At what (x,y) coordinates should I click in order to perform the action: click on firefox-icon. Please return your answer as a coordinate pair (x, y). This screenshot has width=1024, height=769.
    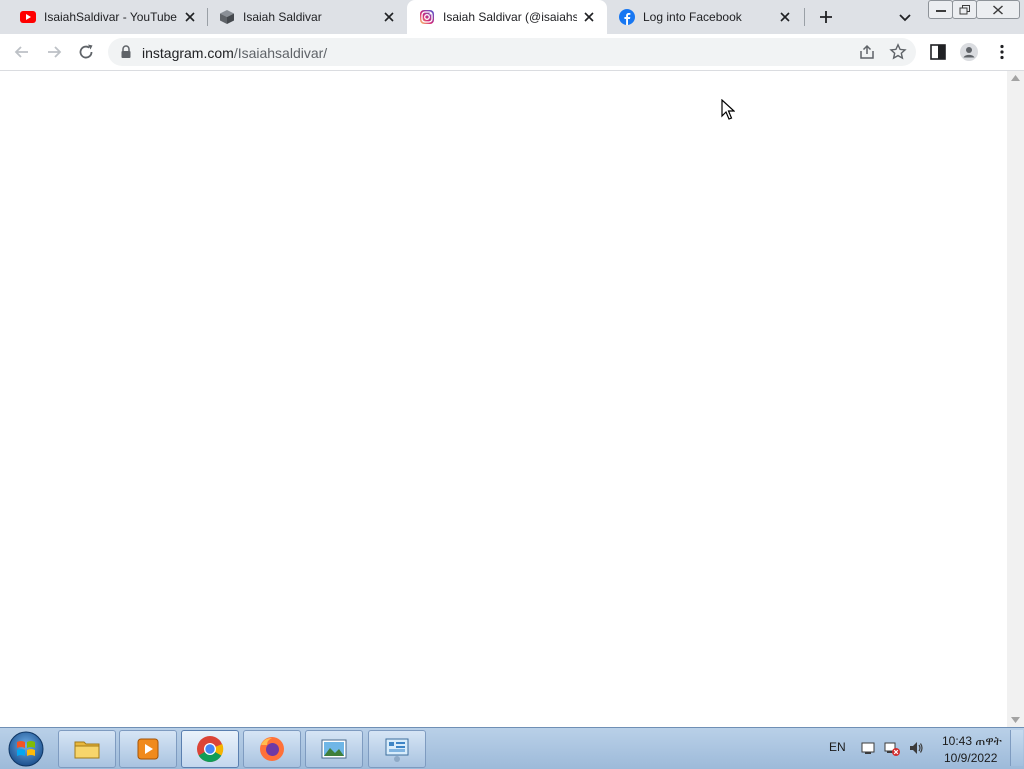
    Looking at the image, I should click on (272, 749).